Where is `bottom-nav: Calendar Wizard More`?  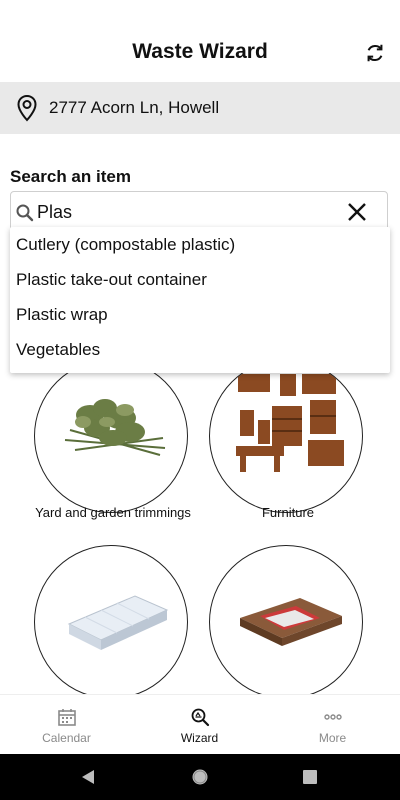 bottom-nav: Calendar Wizard More is located at coordinates (200, 724).